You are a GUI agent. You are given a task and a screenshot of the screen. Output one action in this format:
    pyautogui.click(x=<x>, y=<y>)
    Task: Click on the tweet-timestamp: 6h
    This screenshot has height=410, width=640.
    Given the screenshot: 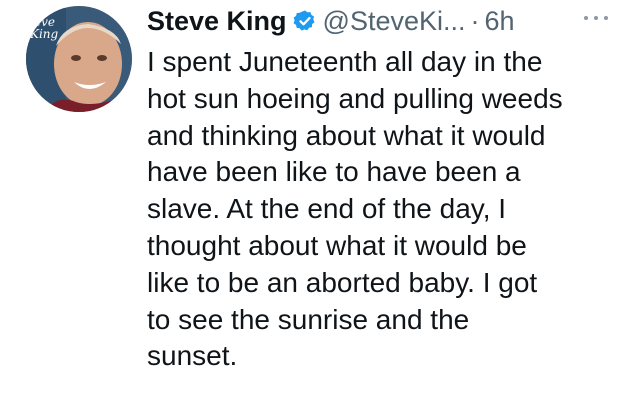 What is the action you would take?
    pyautogui.click(x=500, y=21)
    